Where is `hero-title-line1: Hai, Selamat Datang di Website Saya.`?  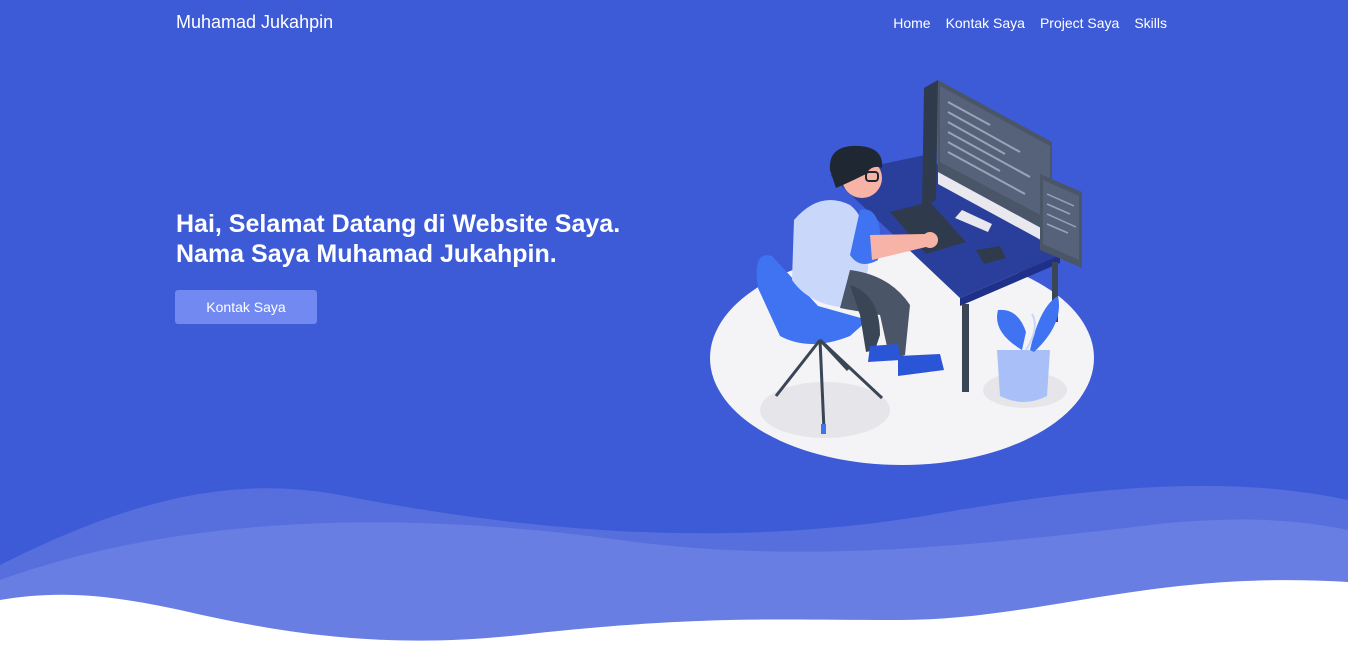 hero-title-line1: Hai, Selamat Datang di Website Saya. is located at coordinates (398, 224).